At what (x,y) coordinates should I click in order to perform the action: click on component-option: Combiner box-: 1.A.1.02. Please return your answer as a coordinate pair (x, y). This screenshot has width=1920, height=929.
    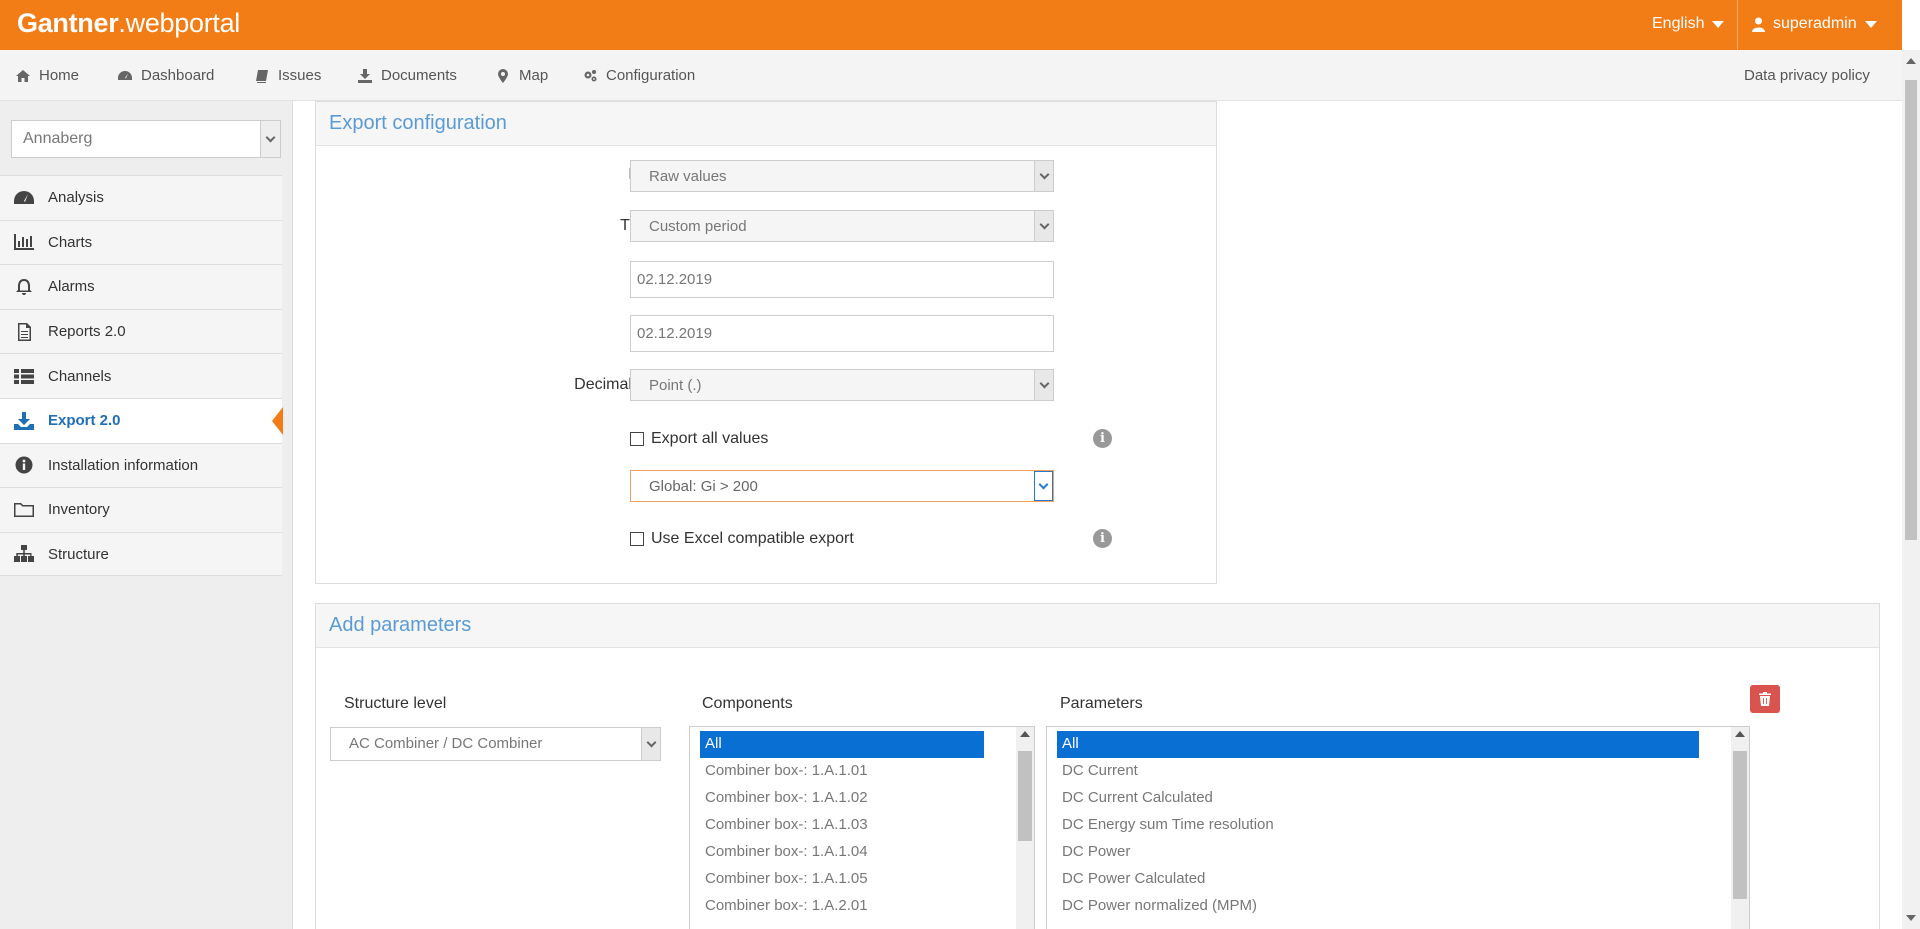
    Looking at the image, I should click on (842, 798).